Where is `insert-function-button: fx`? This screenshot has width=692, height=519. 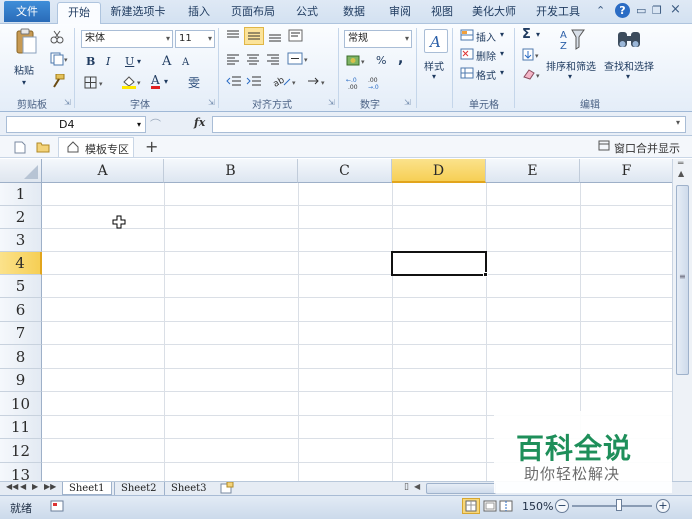 insert-function-button: fx is located at coordinates (199, 122).